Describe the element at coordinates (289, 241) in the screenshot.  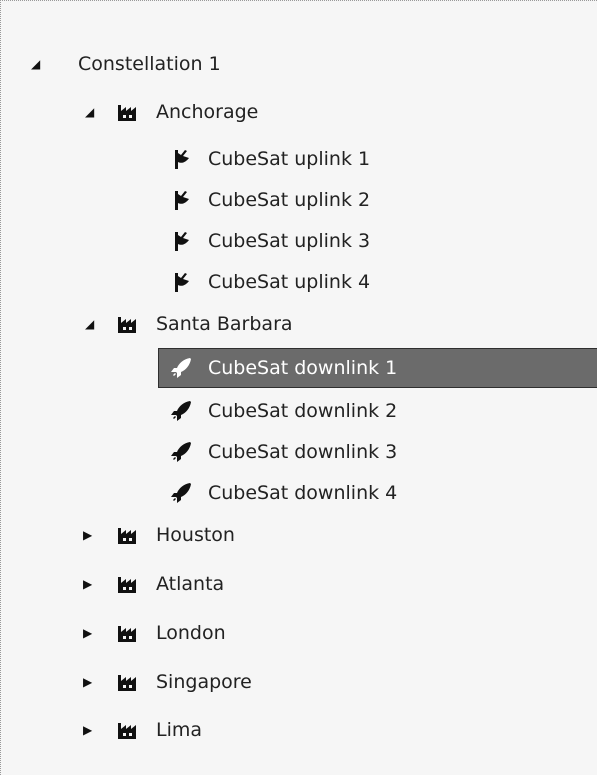
I see `tree-leaf-label: CubeSat uplink 3` at that location.